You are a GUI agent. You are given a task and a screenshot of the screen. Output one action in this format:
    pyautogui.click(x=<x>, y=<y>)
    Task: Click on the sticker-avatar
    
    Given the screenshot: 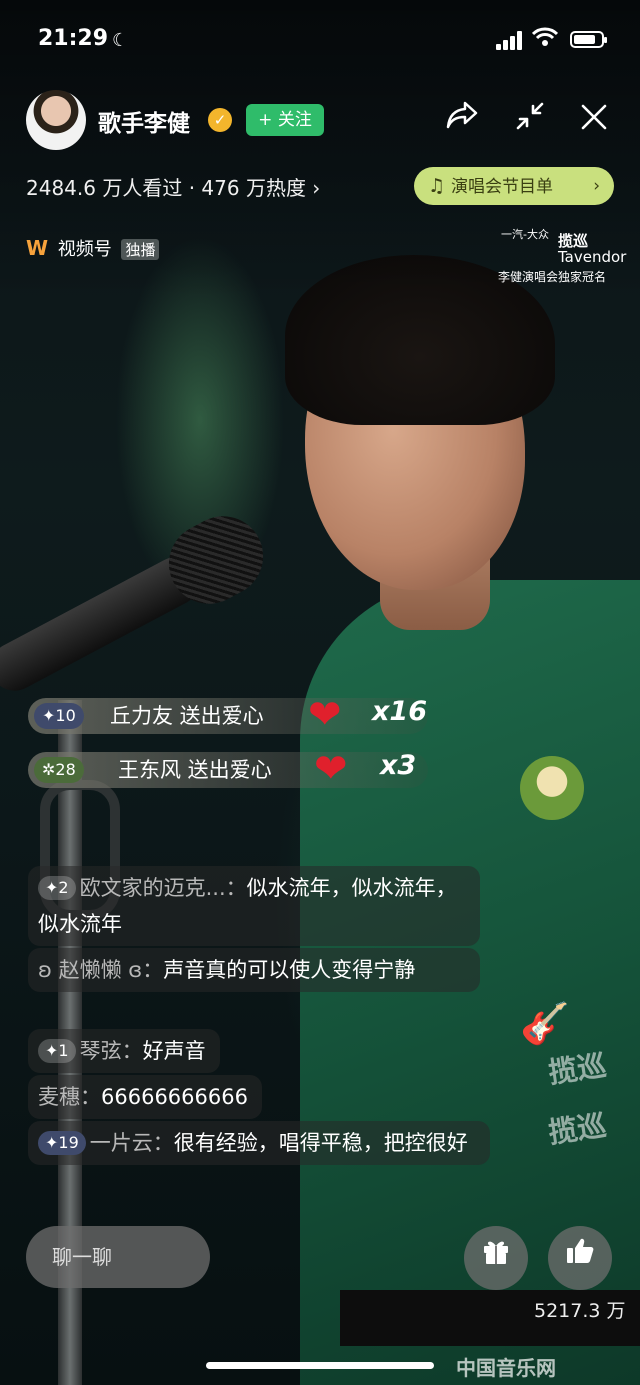 What is the action you would take?
    pyautogui.click(x=552, y=788)
    